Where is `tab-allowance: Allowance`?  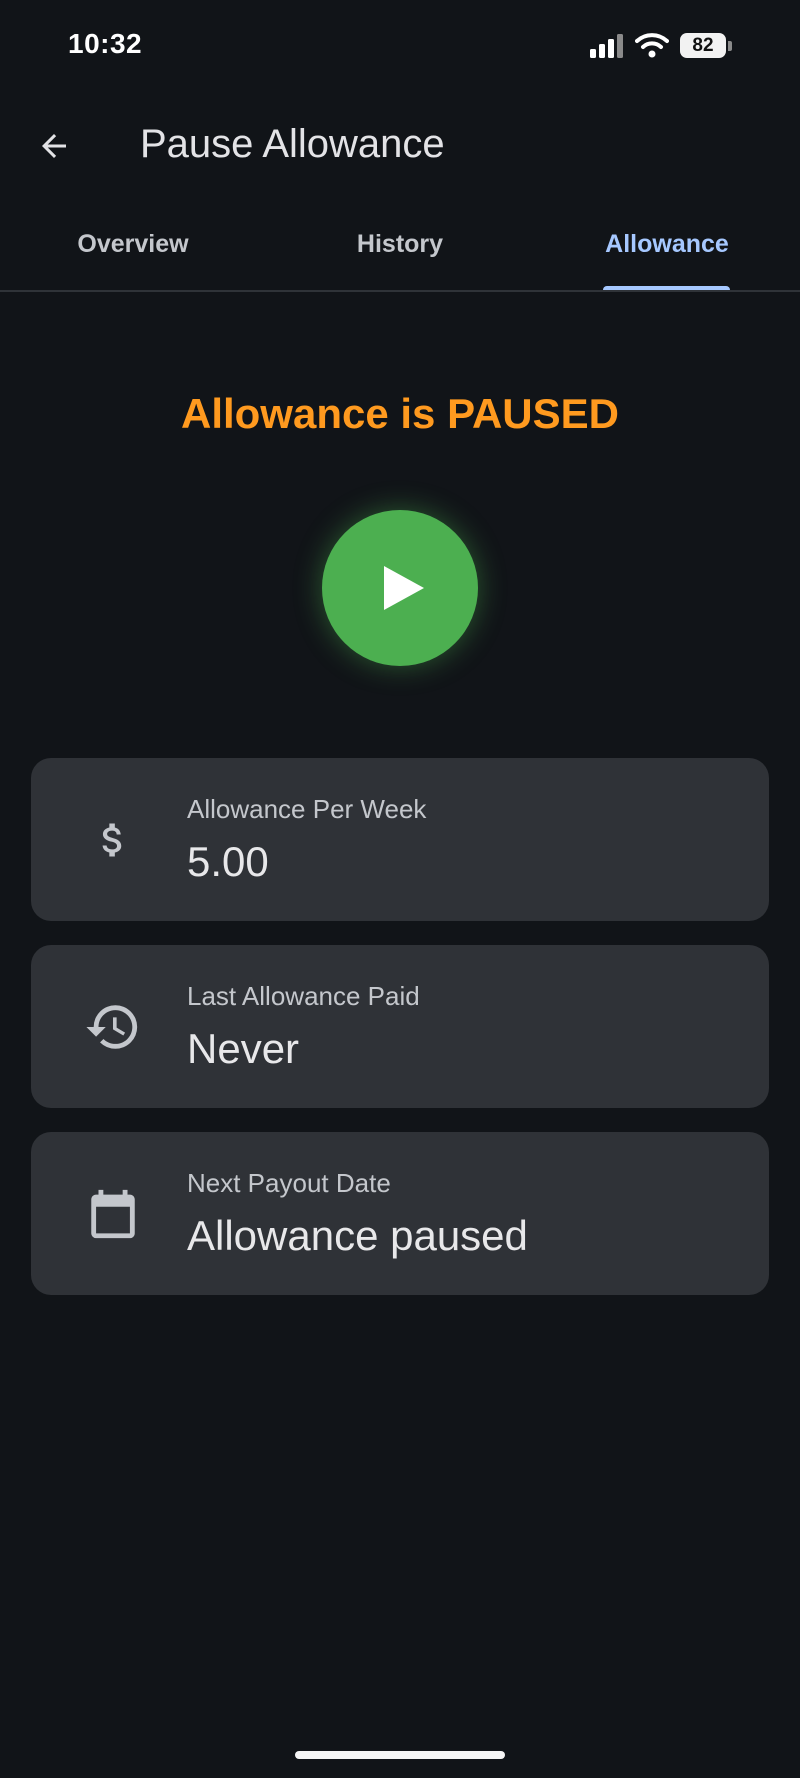
tab-allowance: Allowance is located at coordinates (667, 254).